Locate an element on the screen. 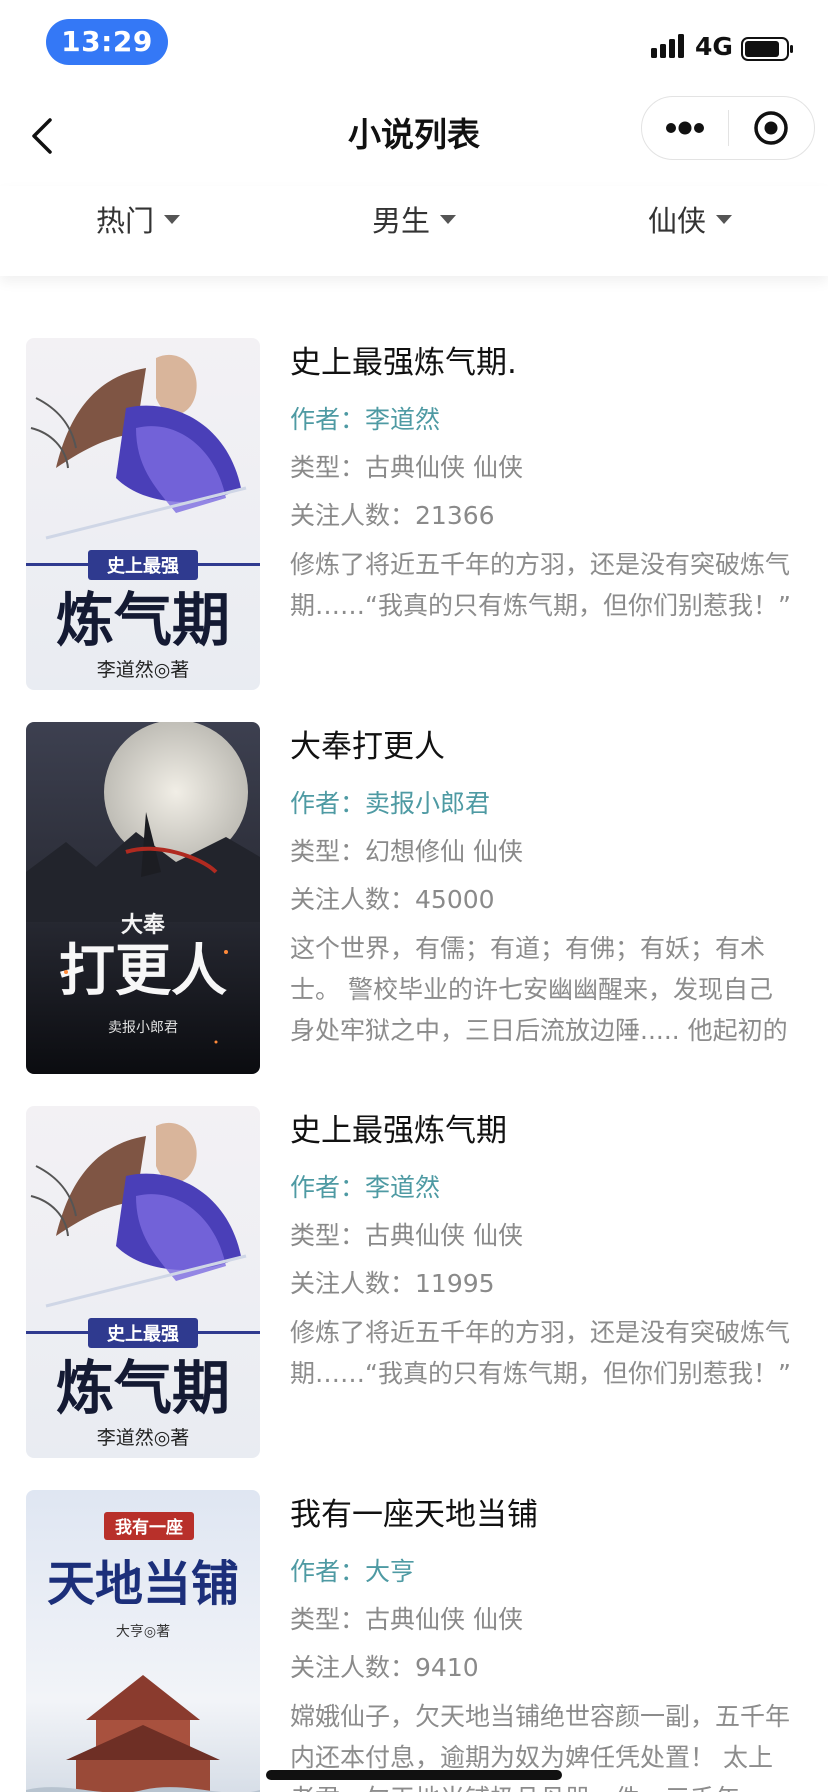  nav-bar: 小说列表 is located at coordinates (414, 137).